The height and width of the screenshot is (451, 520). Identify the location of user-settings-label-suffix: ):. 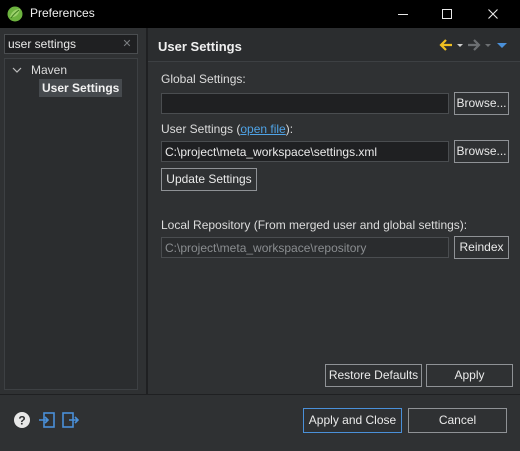
(289, 129).